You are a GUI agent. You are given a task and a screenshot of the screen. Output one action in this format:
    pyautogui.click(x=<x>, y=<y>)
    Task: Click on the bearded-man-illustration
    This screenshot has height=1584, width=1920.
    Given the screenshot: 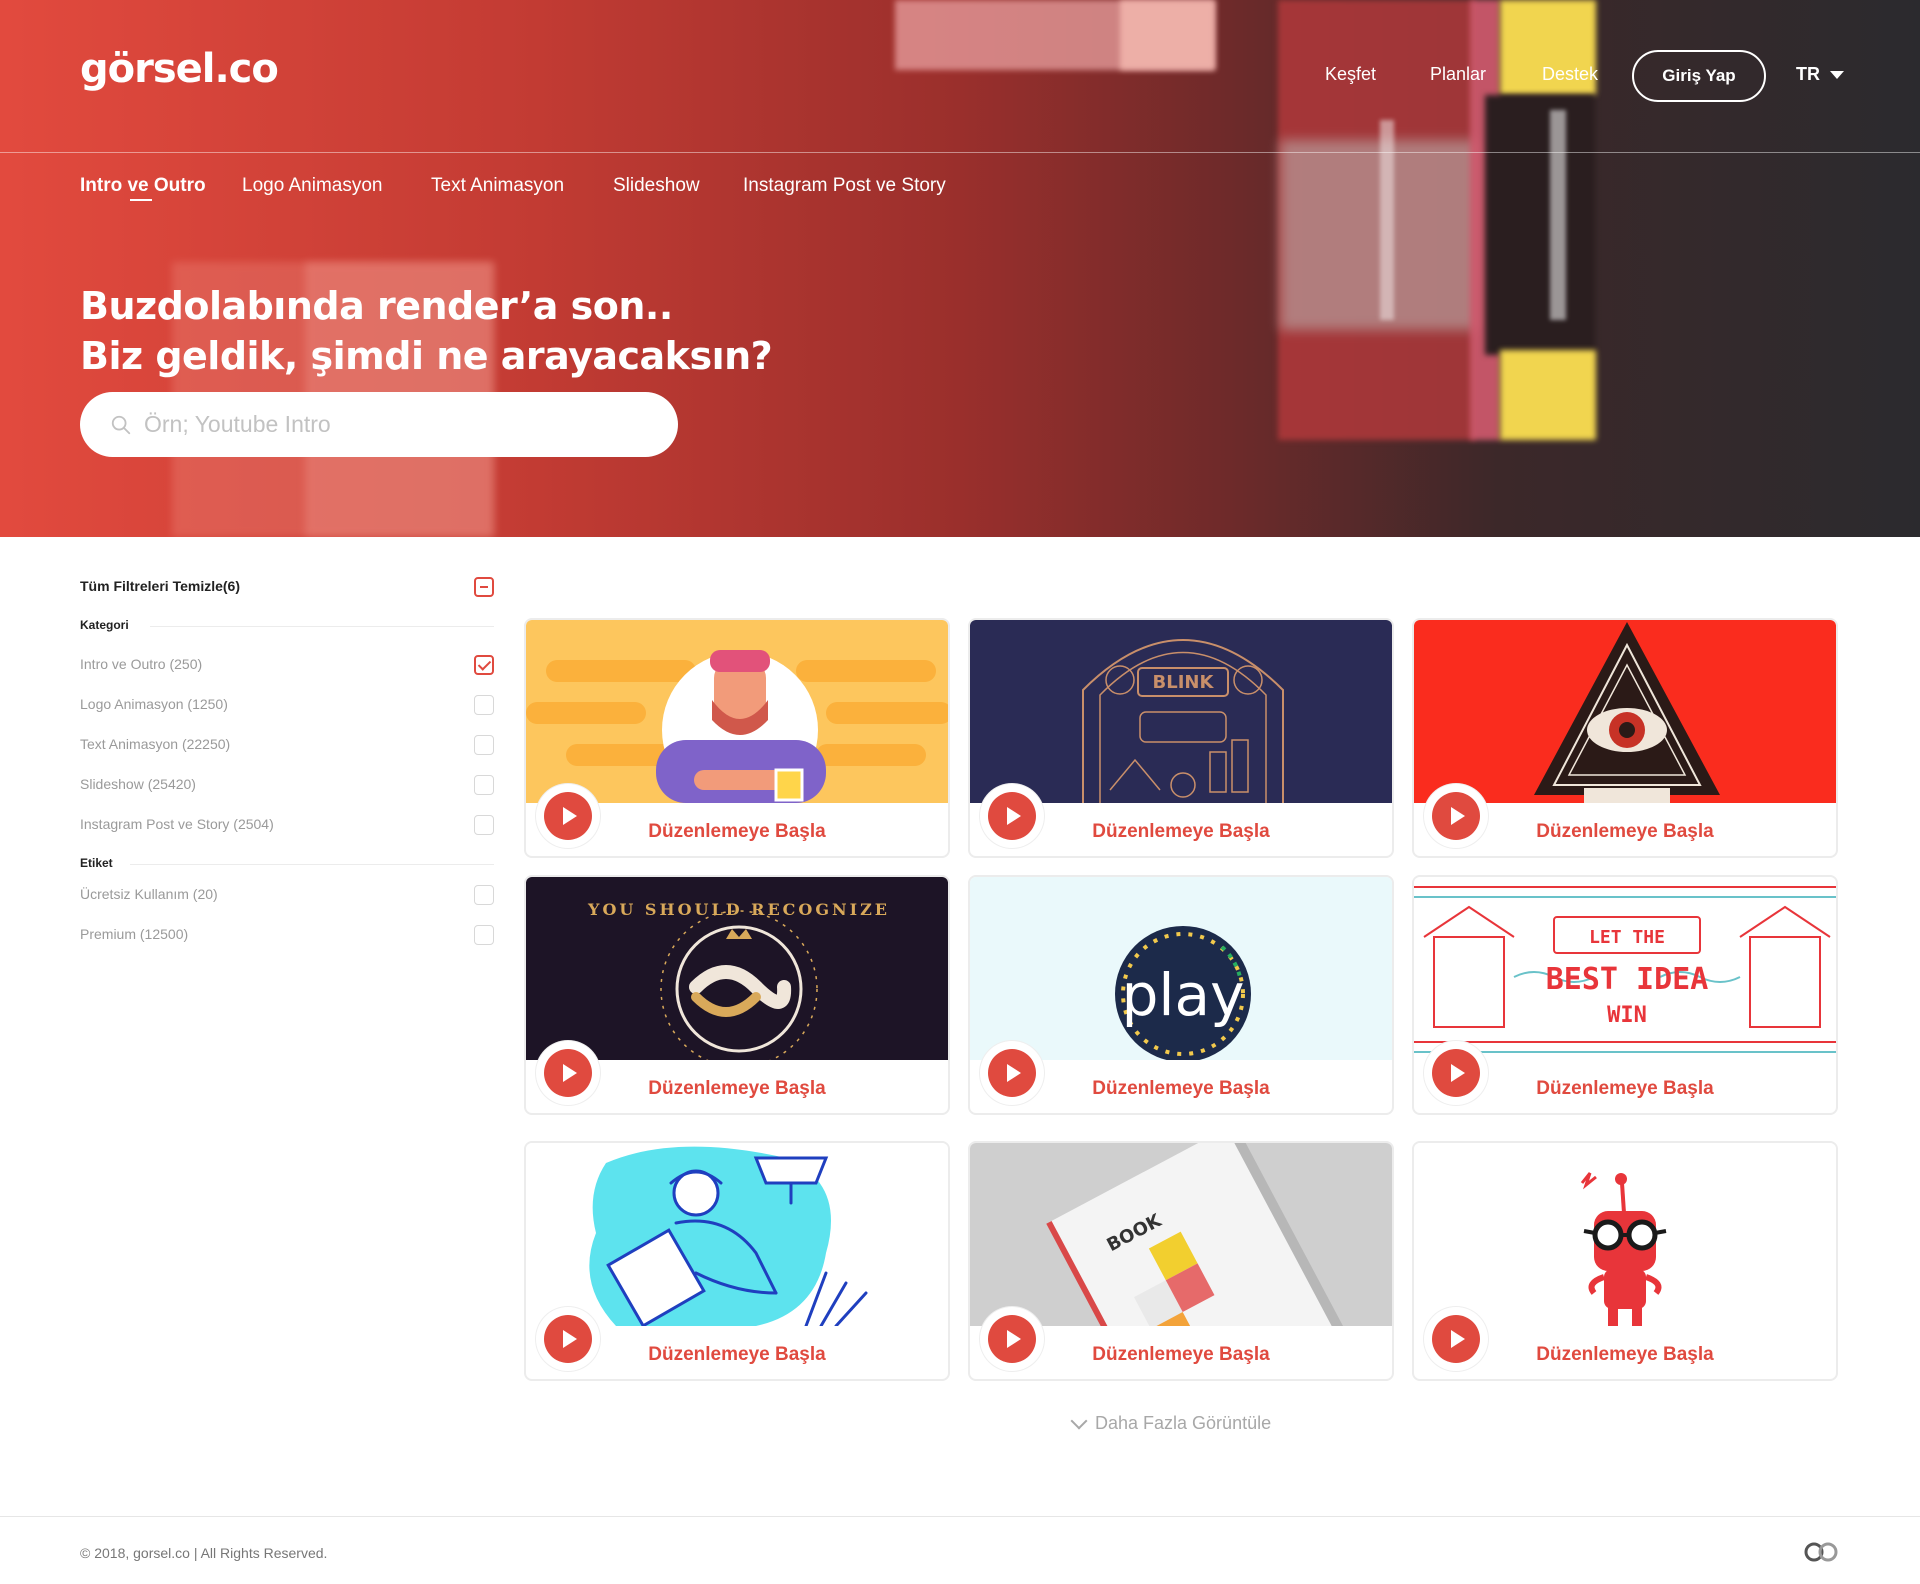 What is the action you would take?
    pyautogui.click(x=737, y=711)
    